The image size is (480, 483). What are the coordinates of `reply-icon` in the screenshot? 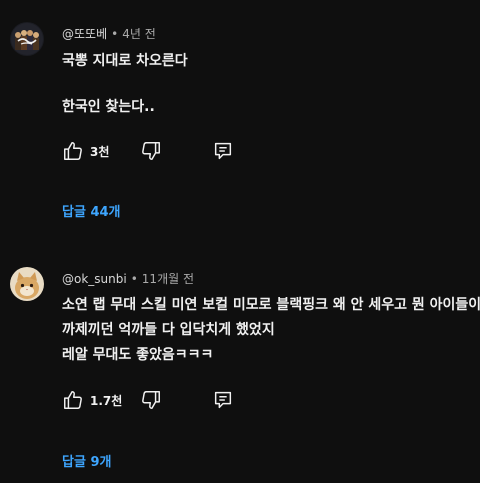 It's located at (223, 400).